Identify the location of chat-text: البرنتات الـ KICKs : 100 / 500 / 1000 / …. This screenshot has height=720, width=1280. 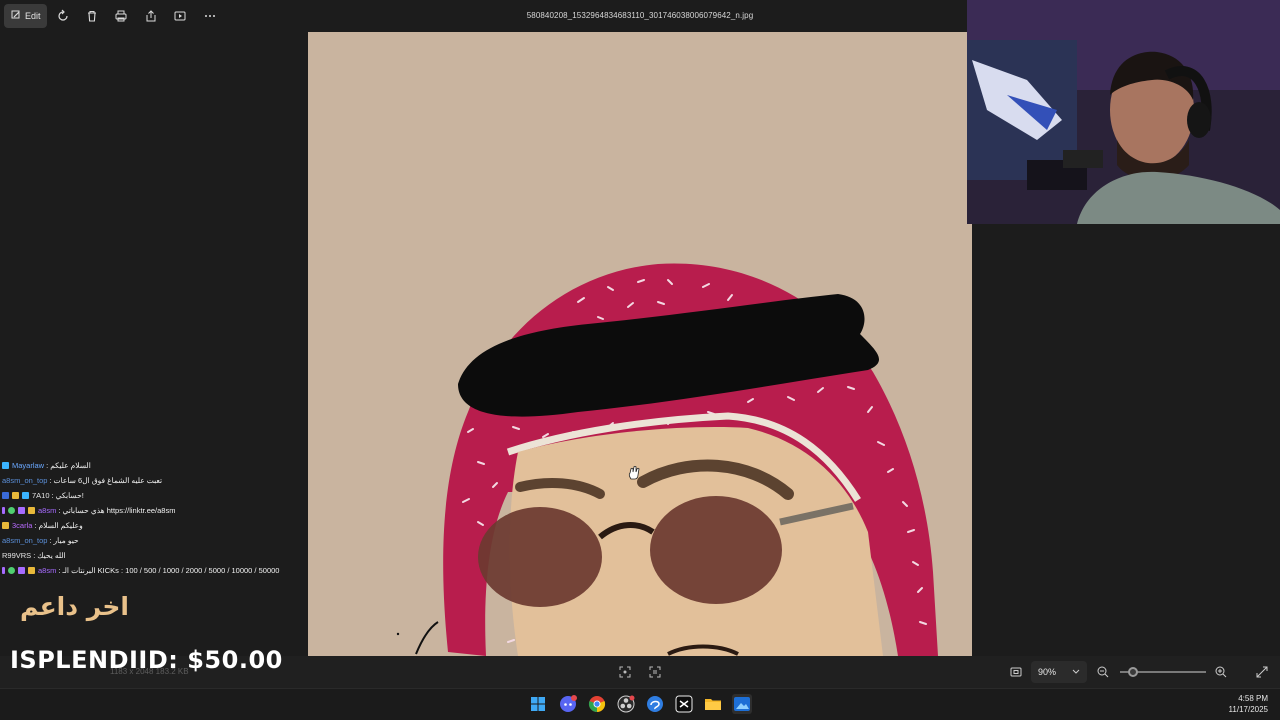
(171, 570).